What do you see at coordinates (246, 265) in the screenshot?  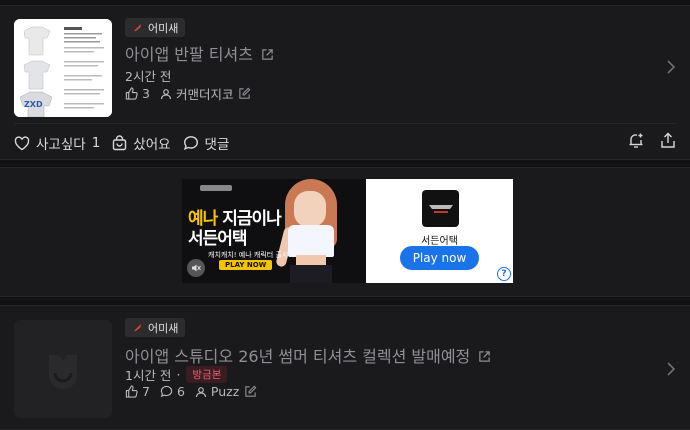 I see `ad-play-tag: PLAY NOW` at bounding box center [246, 265].